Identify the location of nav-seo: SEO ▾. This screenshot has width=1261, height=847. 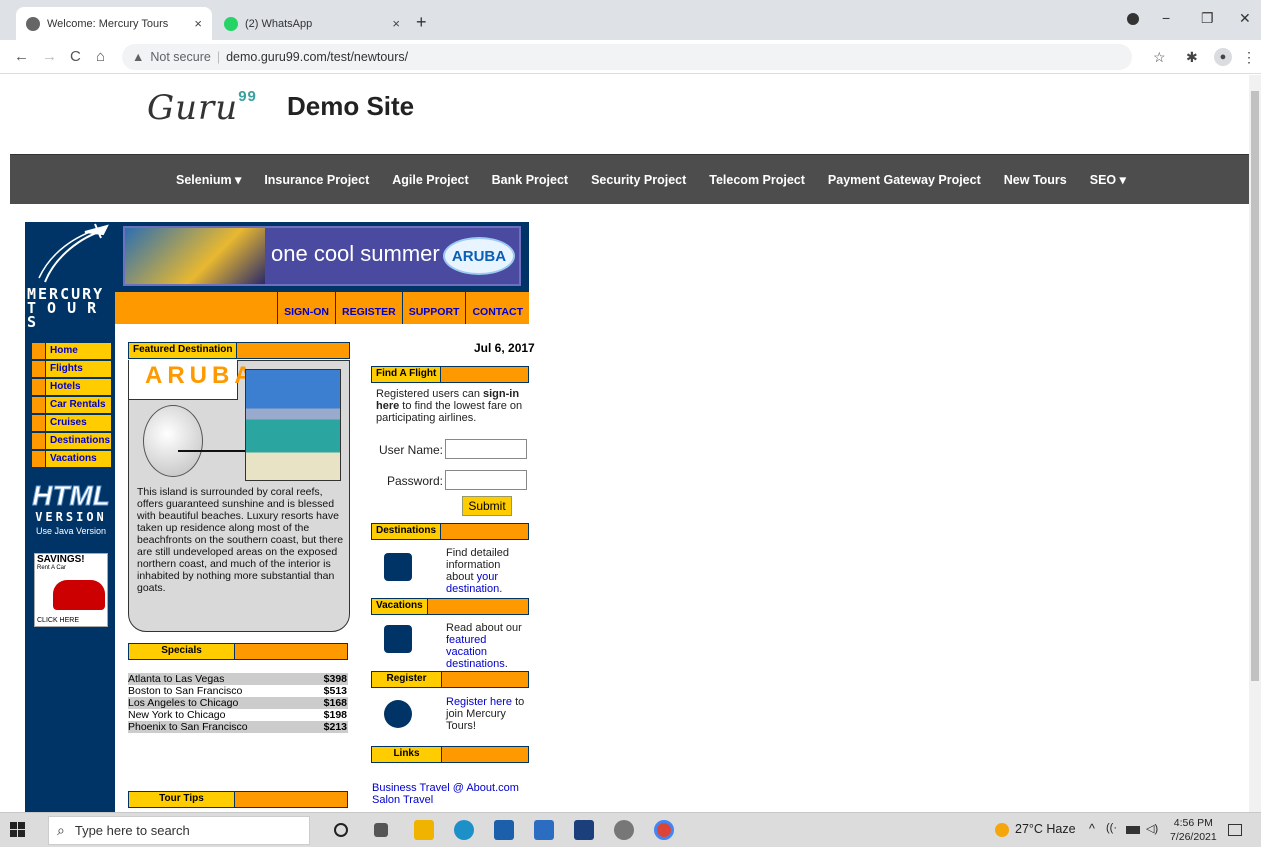
(1108, 179).